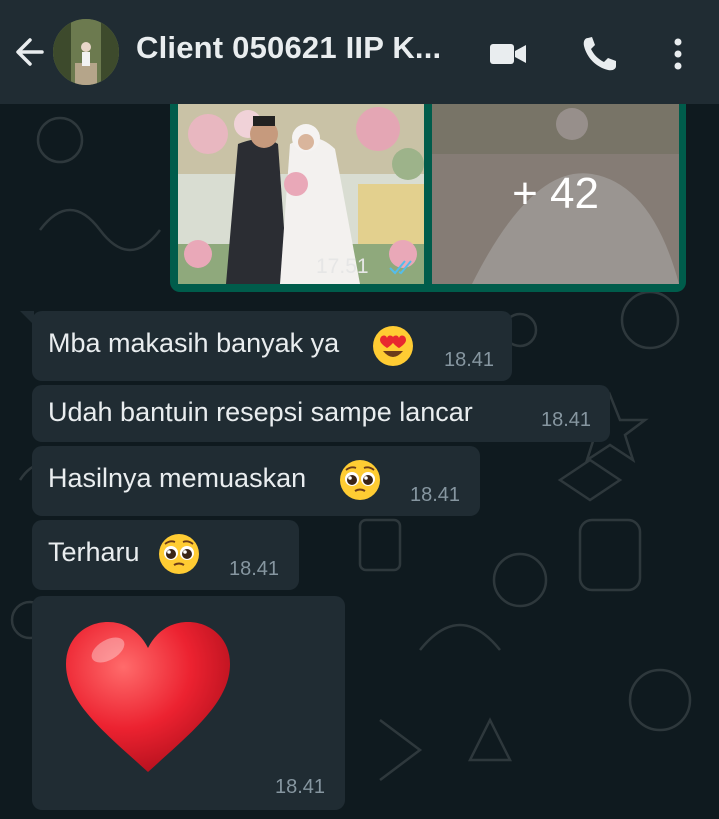  Describe the element at coordinates (508, 54) in the screenshot. I see `video-call-icon` at that location.